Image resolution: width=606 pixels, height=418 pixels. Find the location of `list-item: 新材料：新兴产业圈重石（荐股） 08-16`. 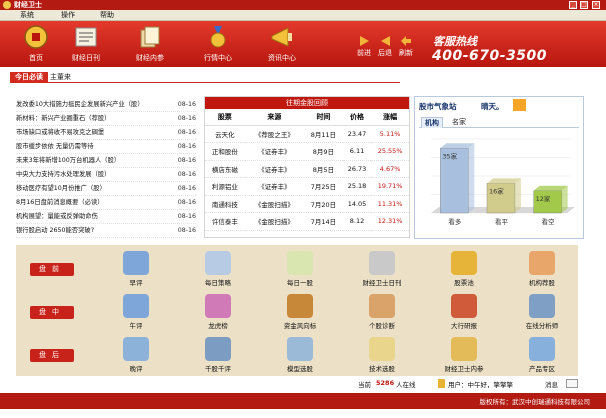

list-item: 新材料：新兴产业圈重石（荐股） 08-16 is located at coordinates (106, 119).